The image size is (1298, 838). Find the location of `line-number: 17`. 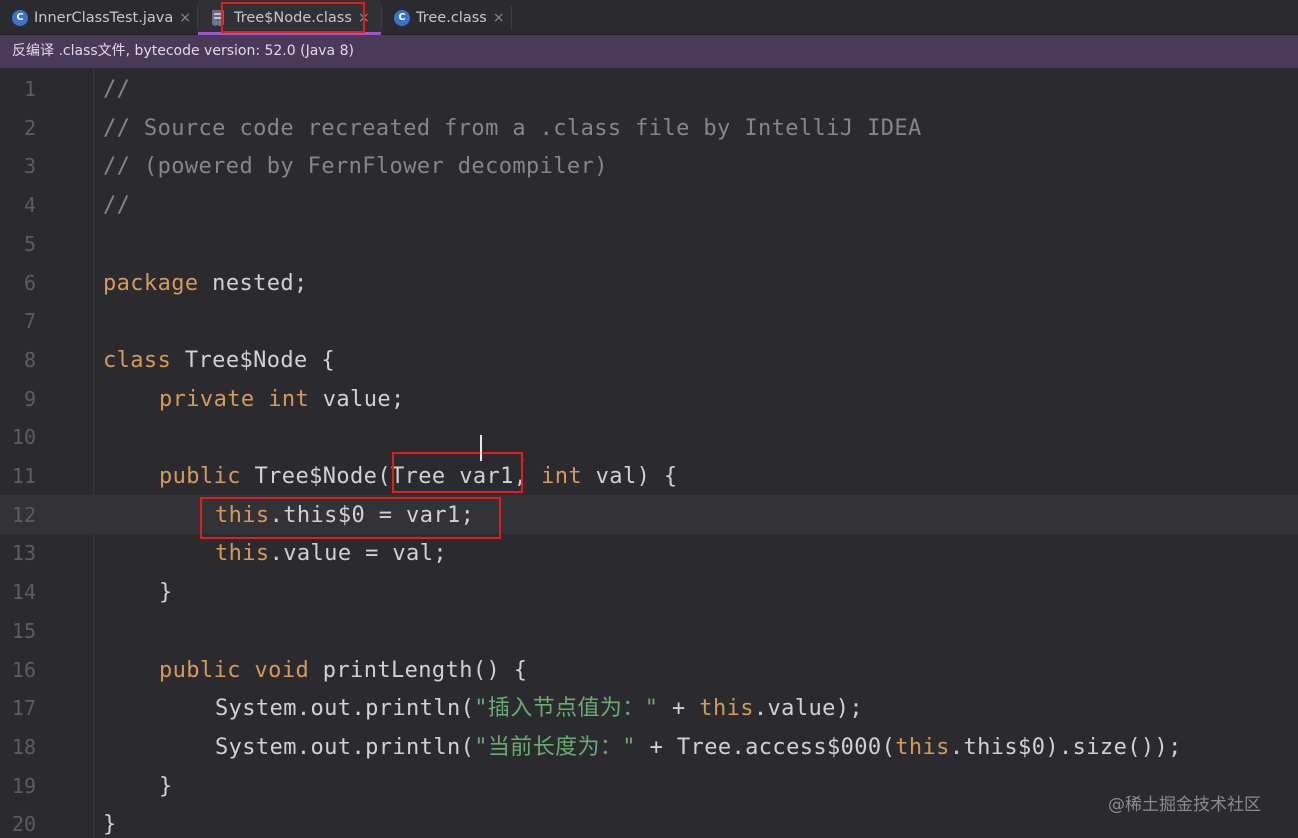

line-number: 17 is located at coordinates (23, 708).